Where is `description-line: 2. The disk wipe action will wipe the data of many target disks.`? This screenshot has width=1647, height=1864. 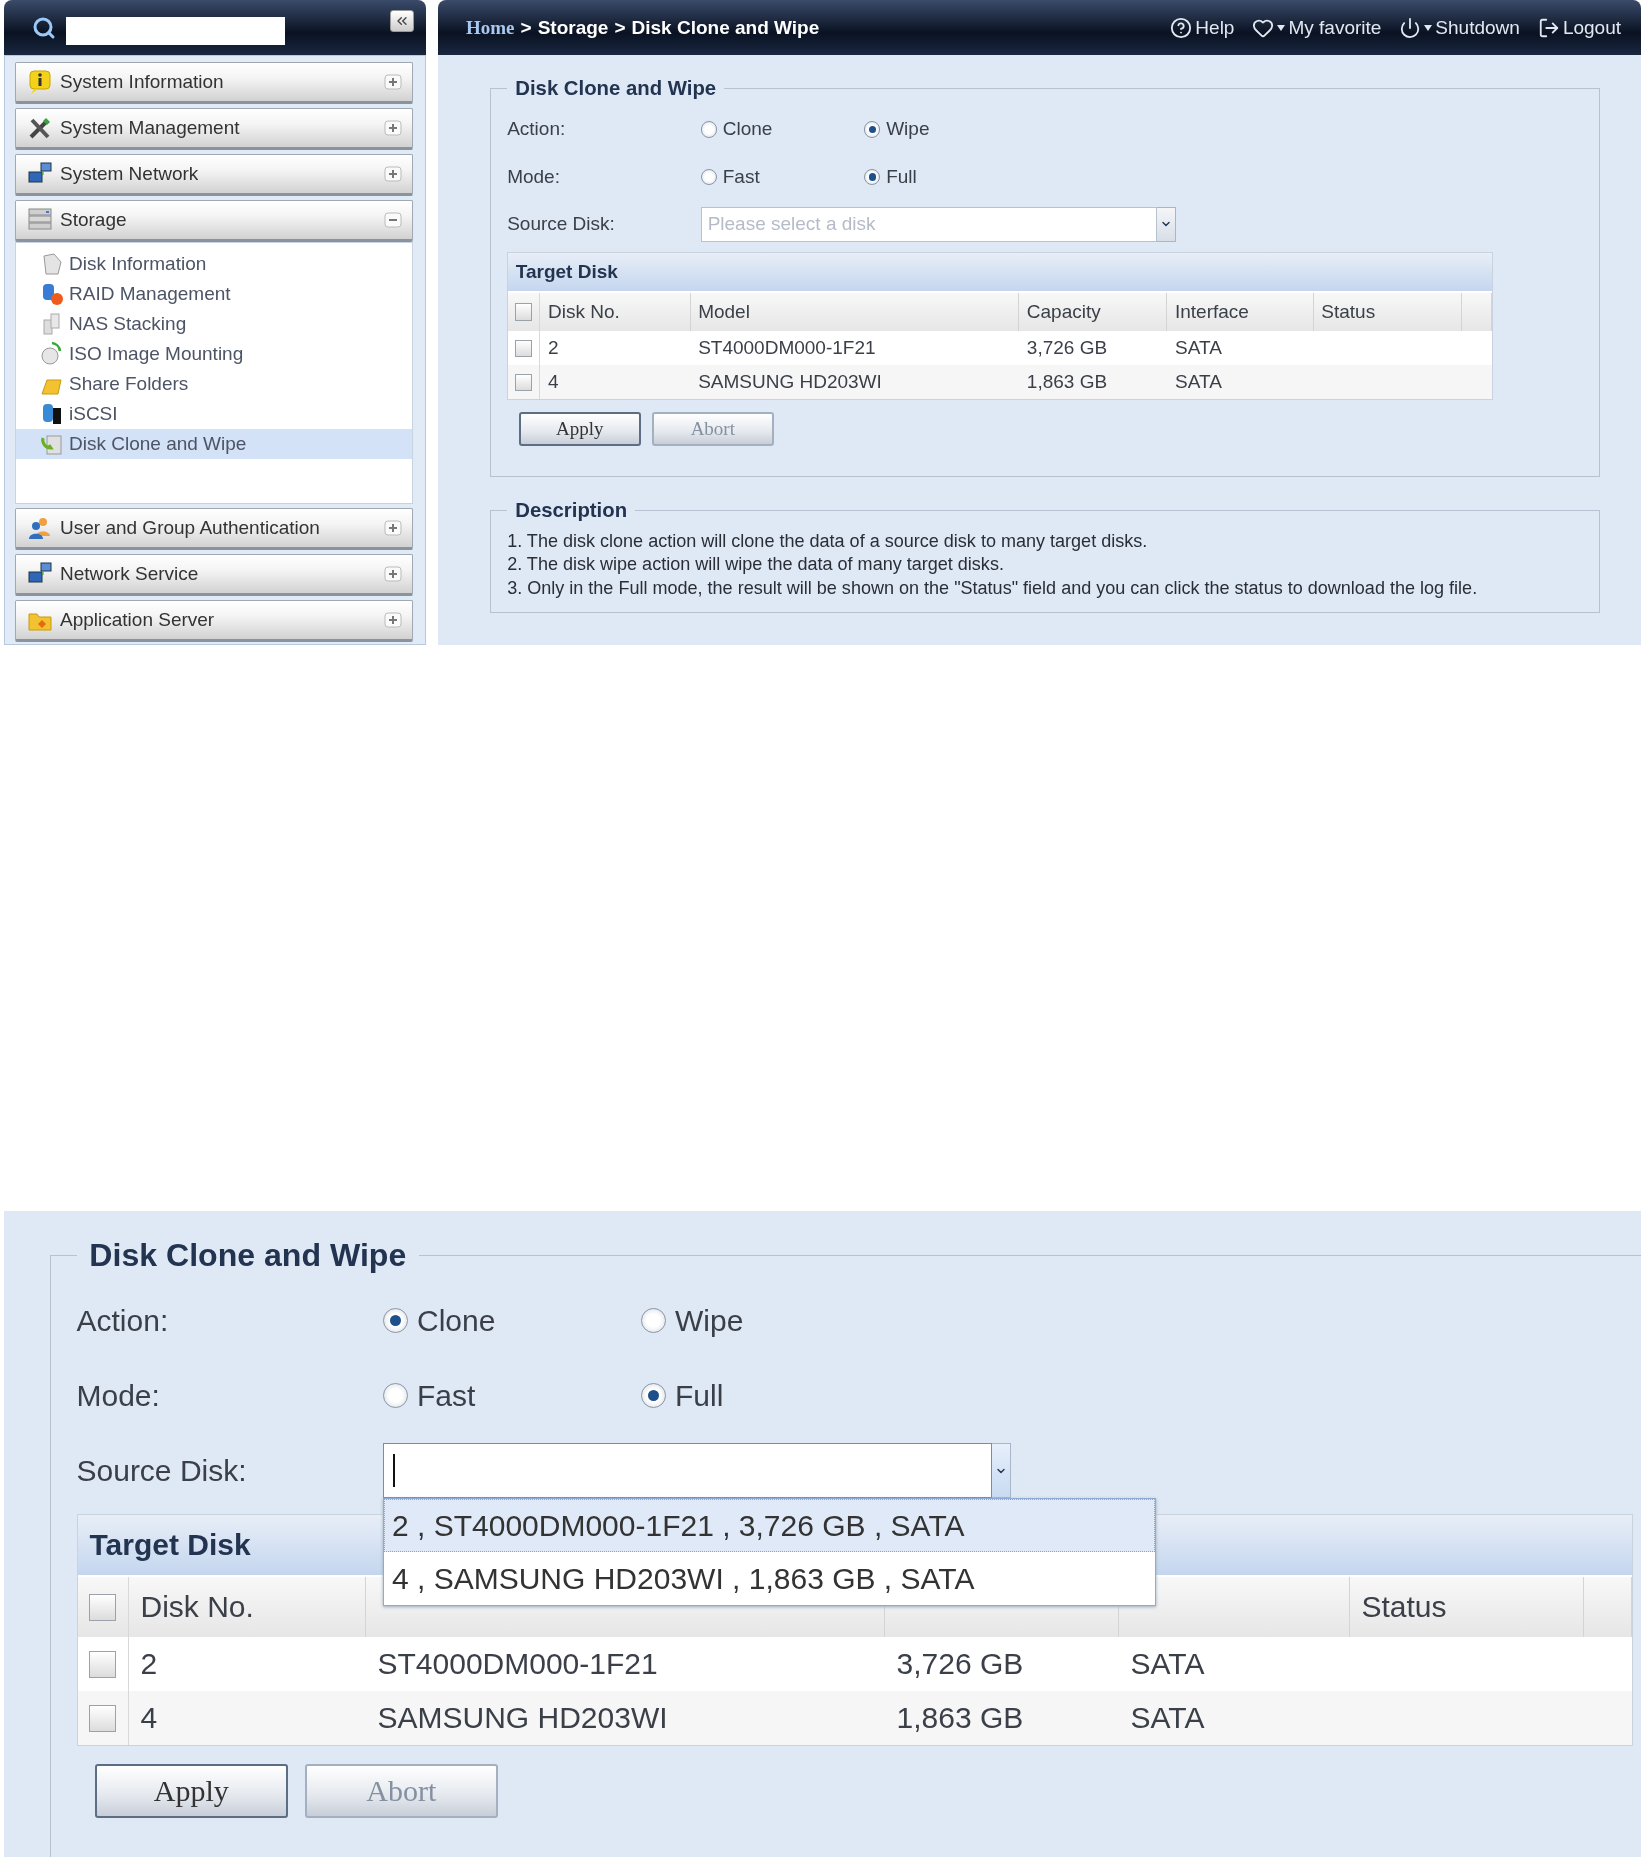
description-line: 2. The disk wipe action will wipe the data of many target disks. is located at coordinates (756, 565).